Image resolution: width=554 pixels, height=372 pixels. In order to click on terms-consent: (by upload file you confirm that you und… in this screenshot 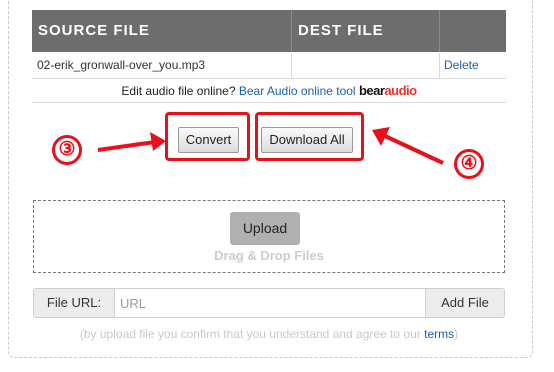, I will do `click(269, 334)`.